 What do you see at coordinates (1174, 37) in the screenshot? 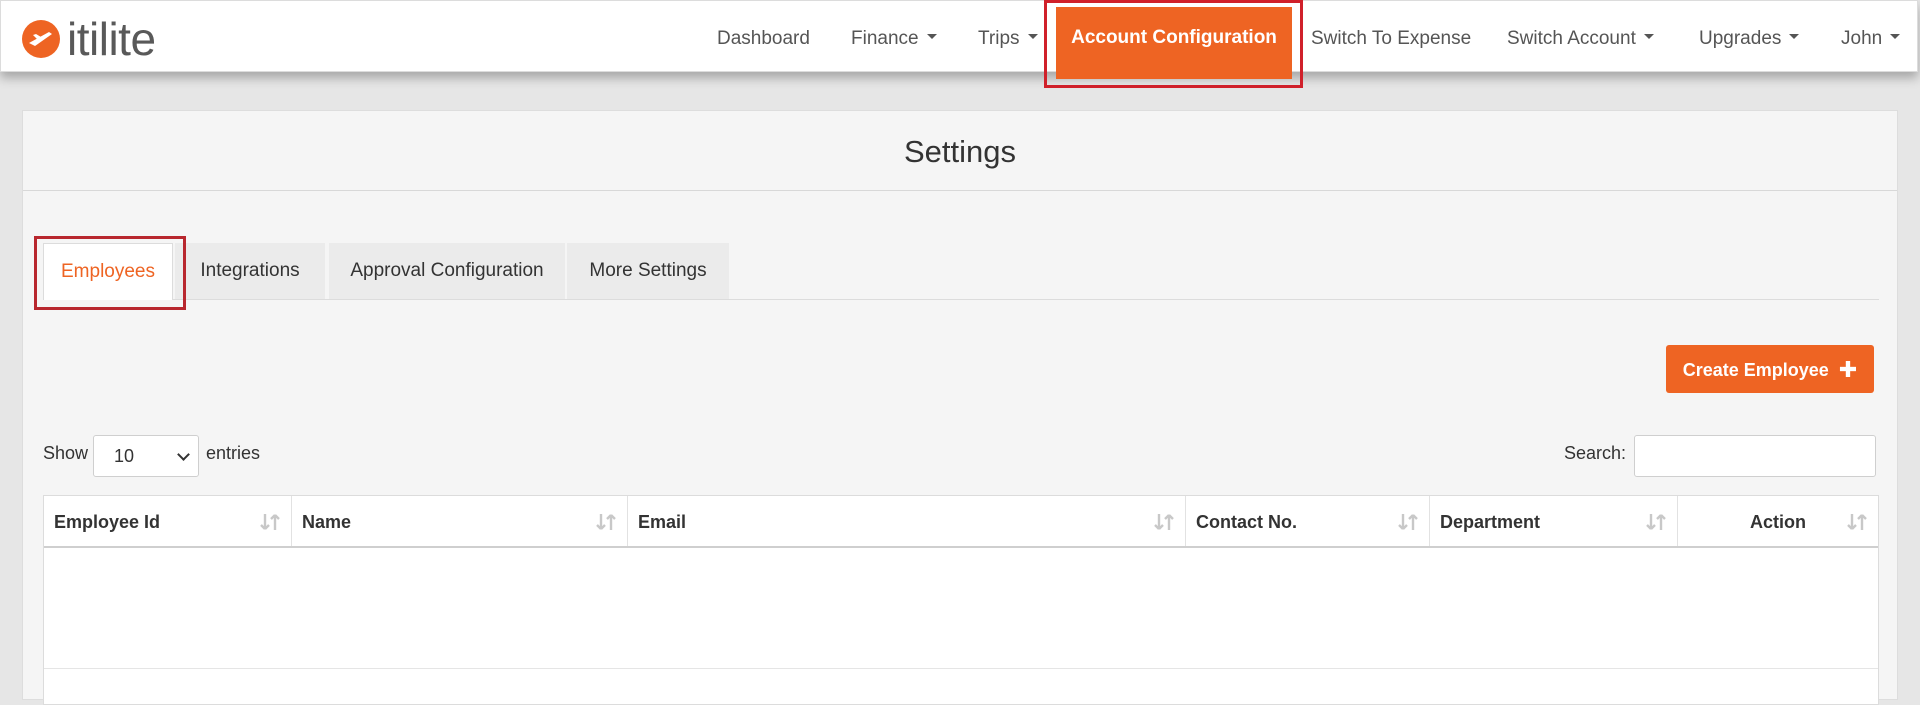
I see `nav-account-configuration-label: Account Configuration` at bounding box center [1174, 37].